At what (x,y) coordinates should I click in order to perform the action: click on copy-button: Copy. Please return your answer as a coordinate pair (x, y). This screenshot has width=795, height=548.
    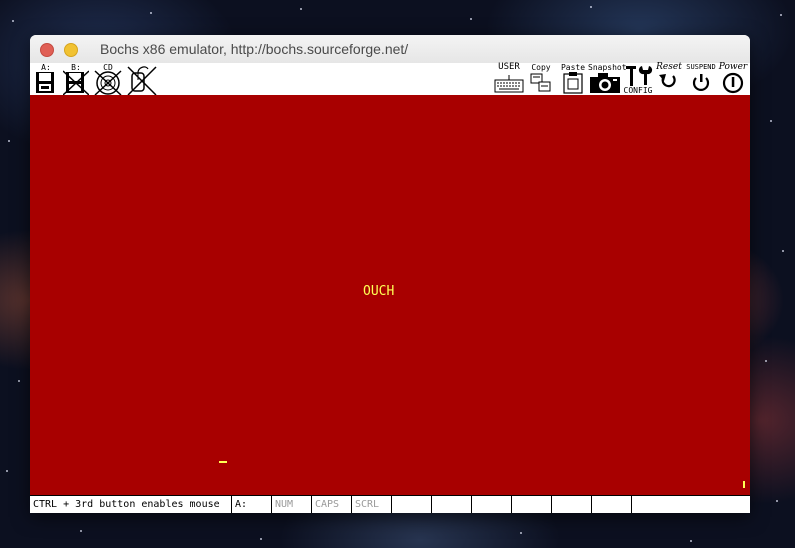
    Looking at the image, I should click on (541, 79).